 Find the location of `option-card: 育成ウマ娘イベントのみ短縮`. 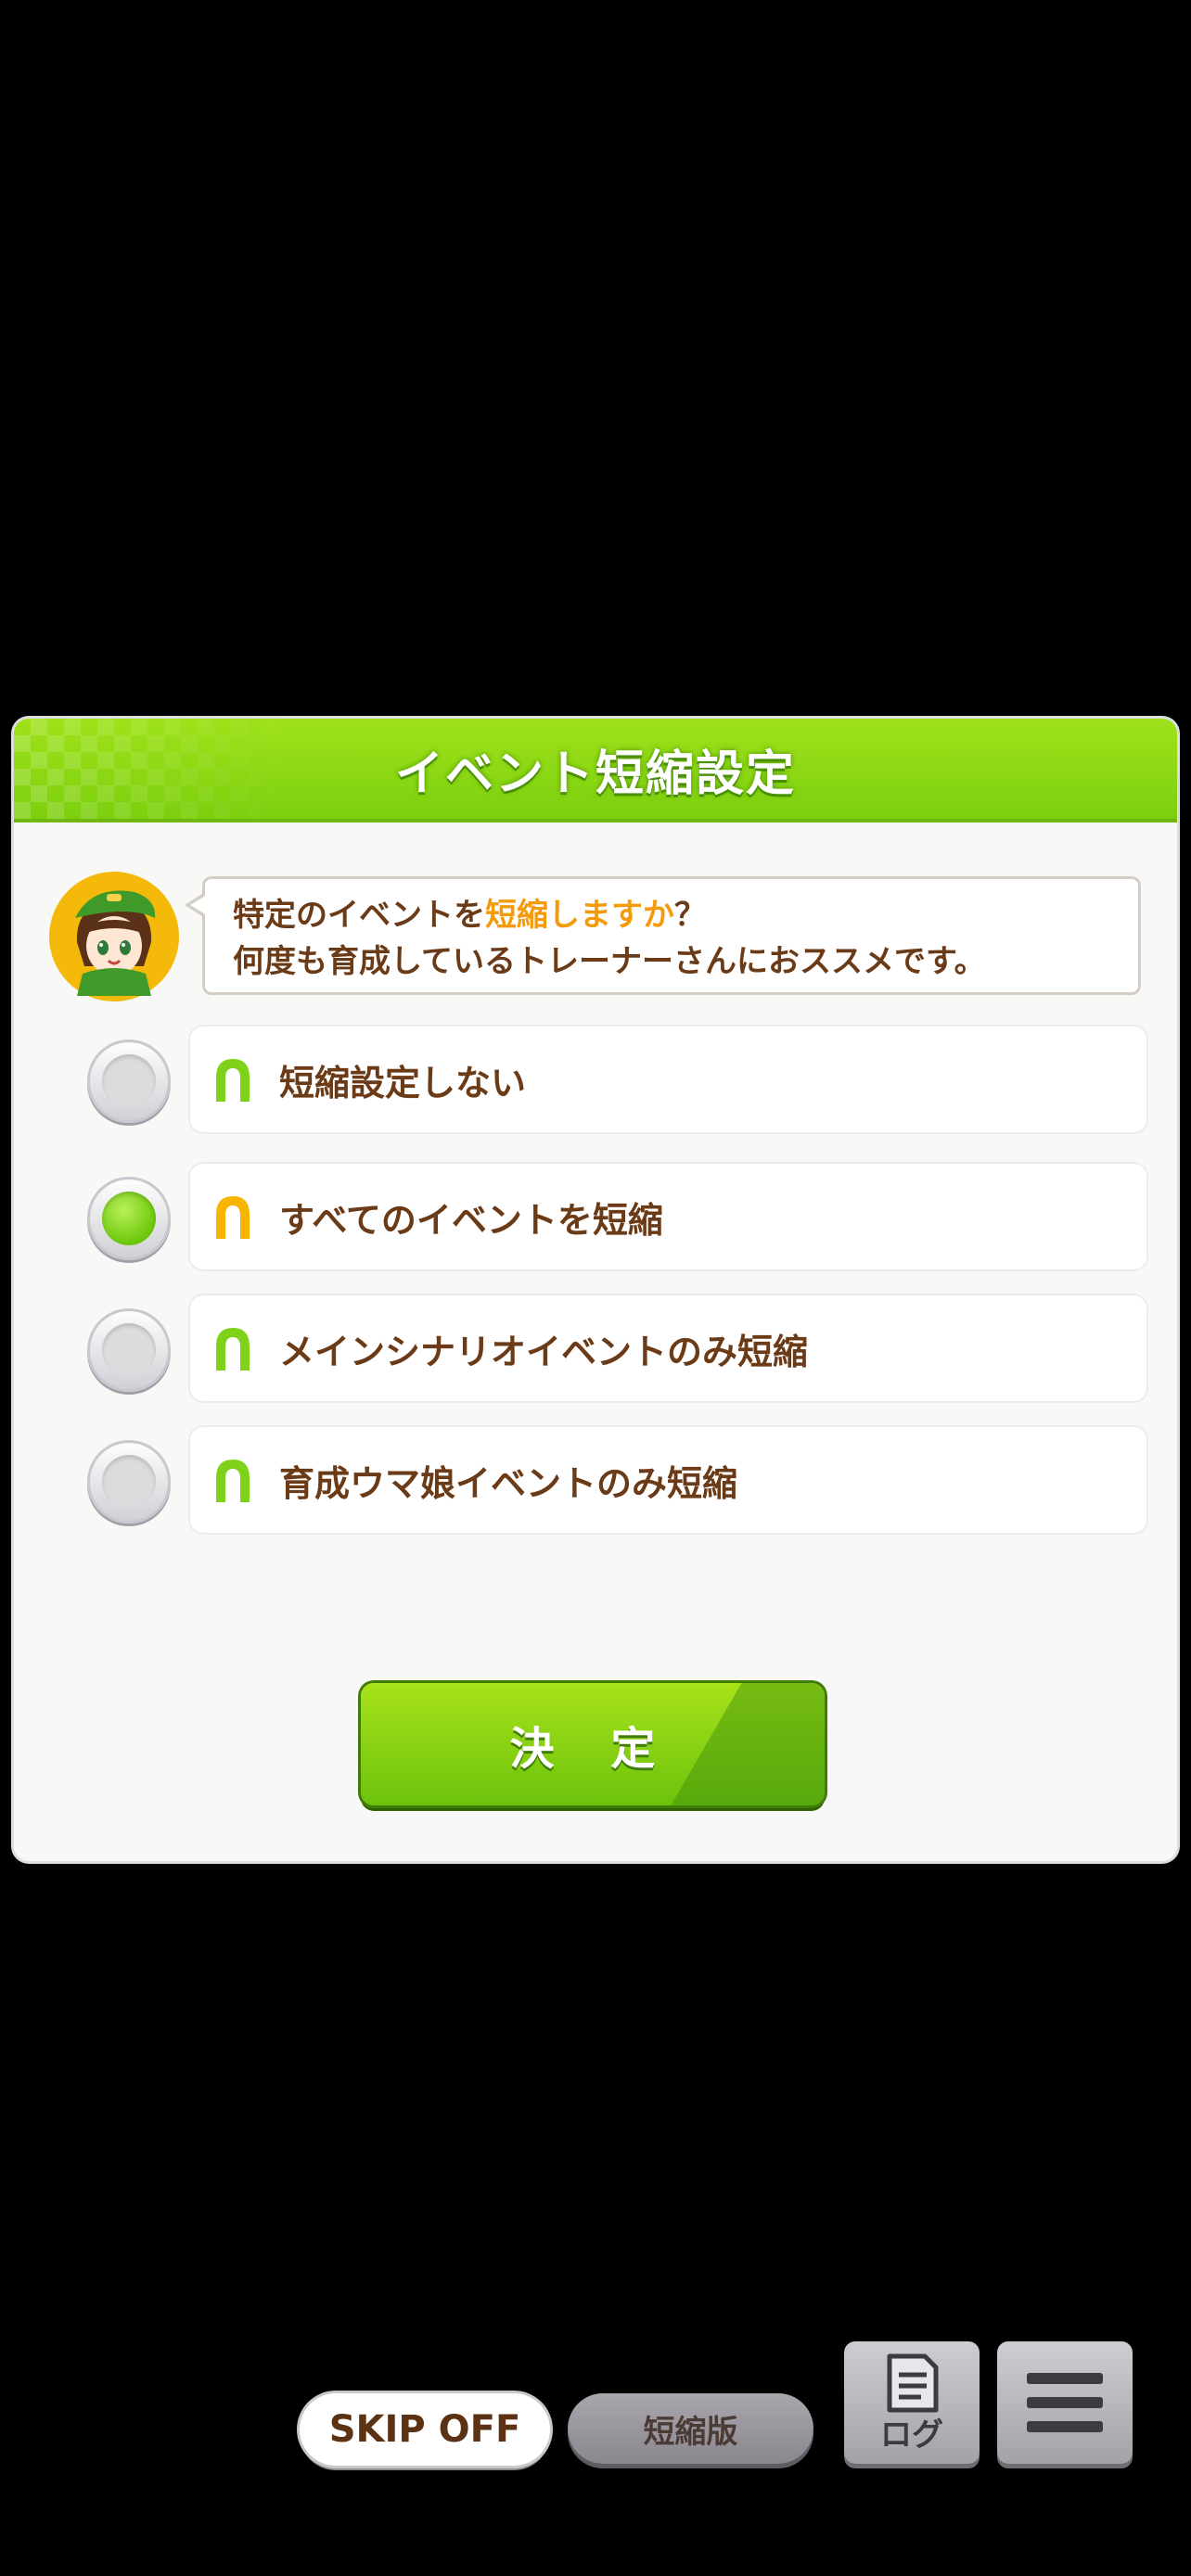

option-card: 育成ウマ娘イベントのみ短縮 is located at coordinates (668, 1480).